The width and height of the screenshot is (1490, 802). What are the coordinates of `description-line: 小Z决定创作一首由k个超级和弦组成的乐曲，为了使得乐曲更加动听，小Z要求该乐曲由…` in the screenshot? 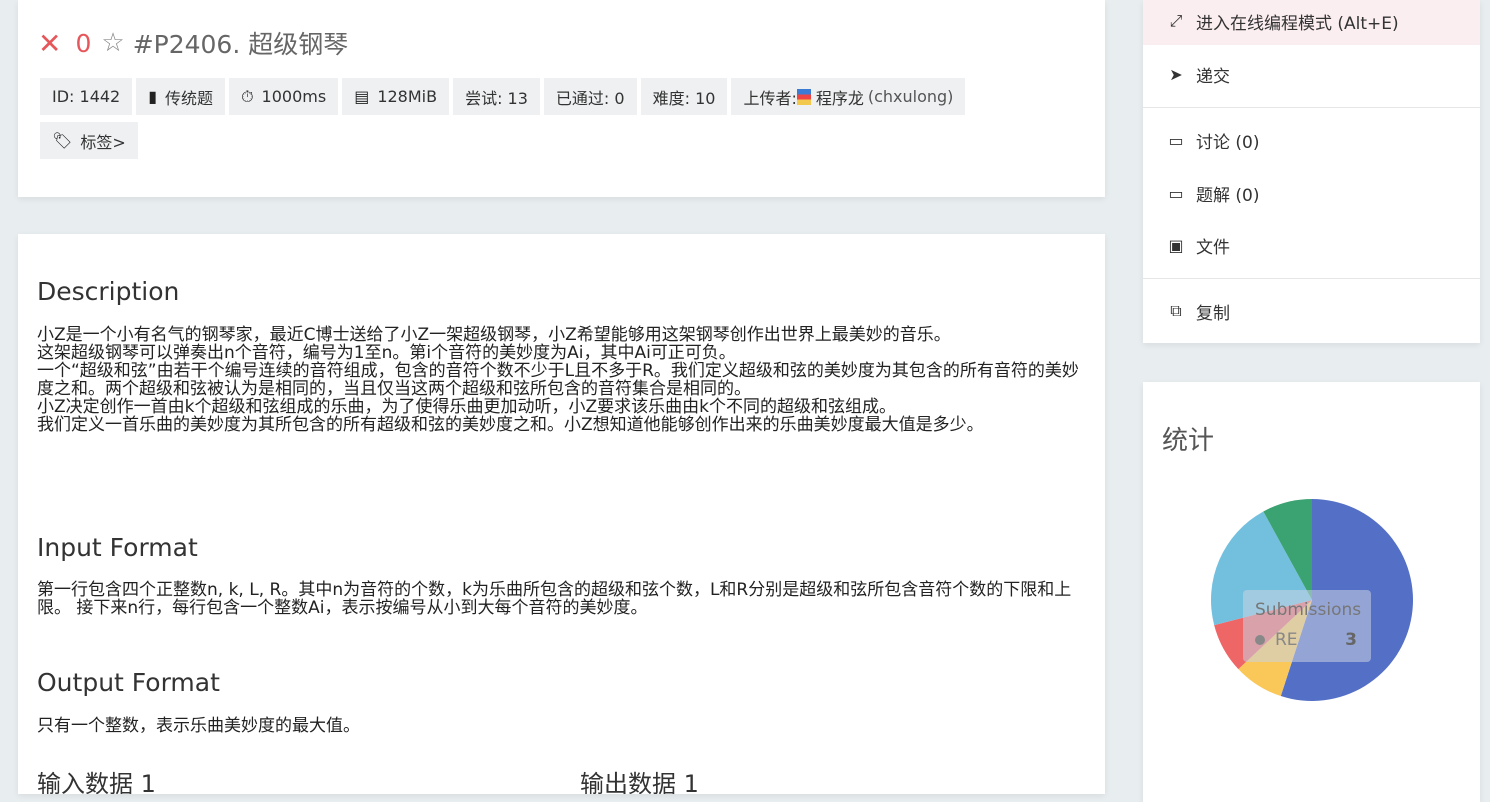 It's located at (466, 407).